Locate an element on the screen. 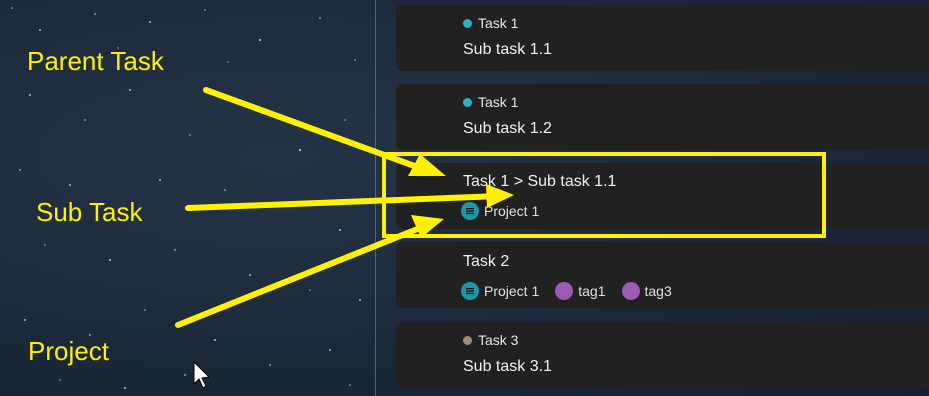  task-meta: Project 1 tag1 tag3 is located at coordinates (571, 291).